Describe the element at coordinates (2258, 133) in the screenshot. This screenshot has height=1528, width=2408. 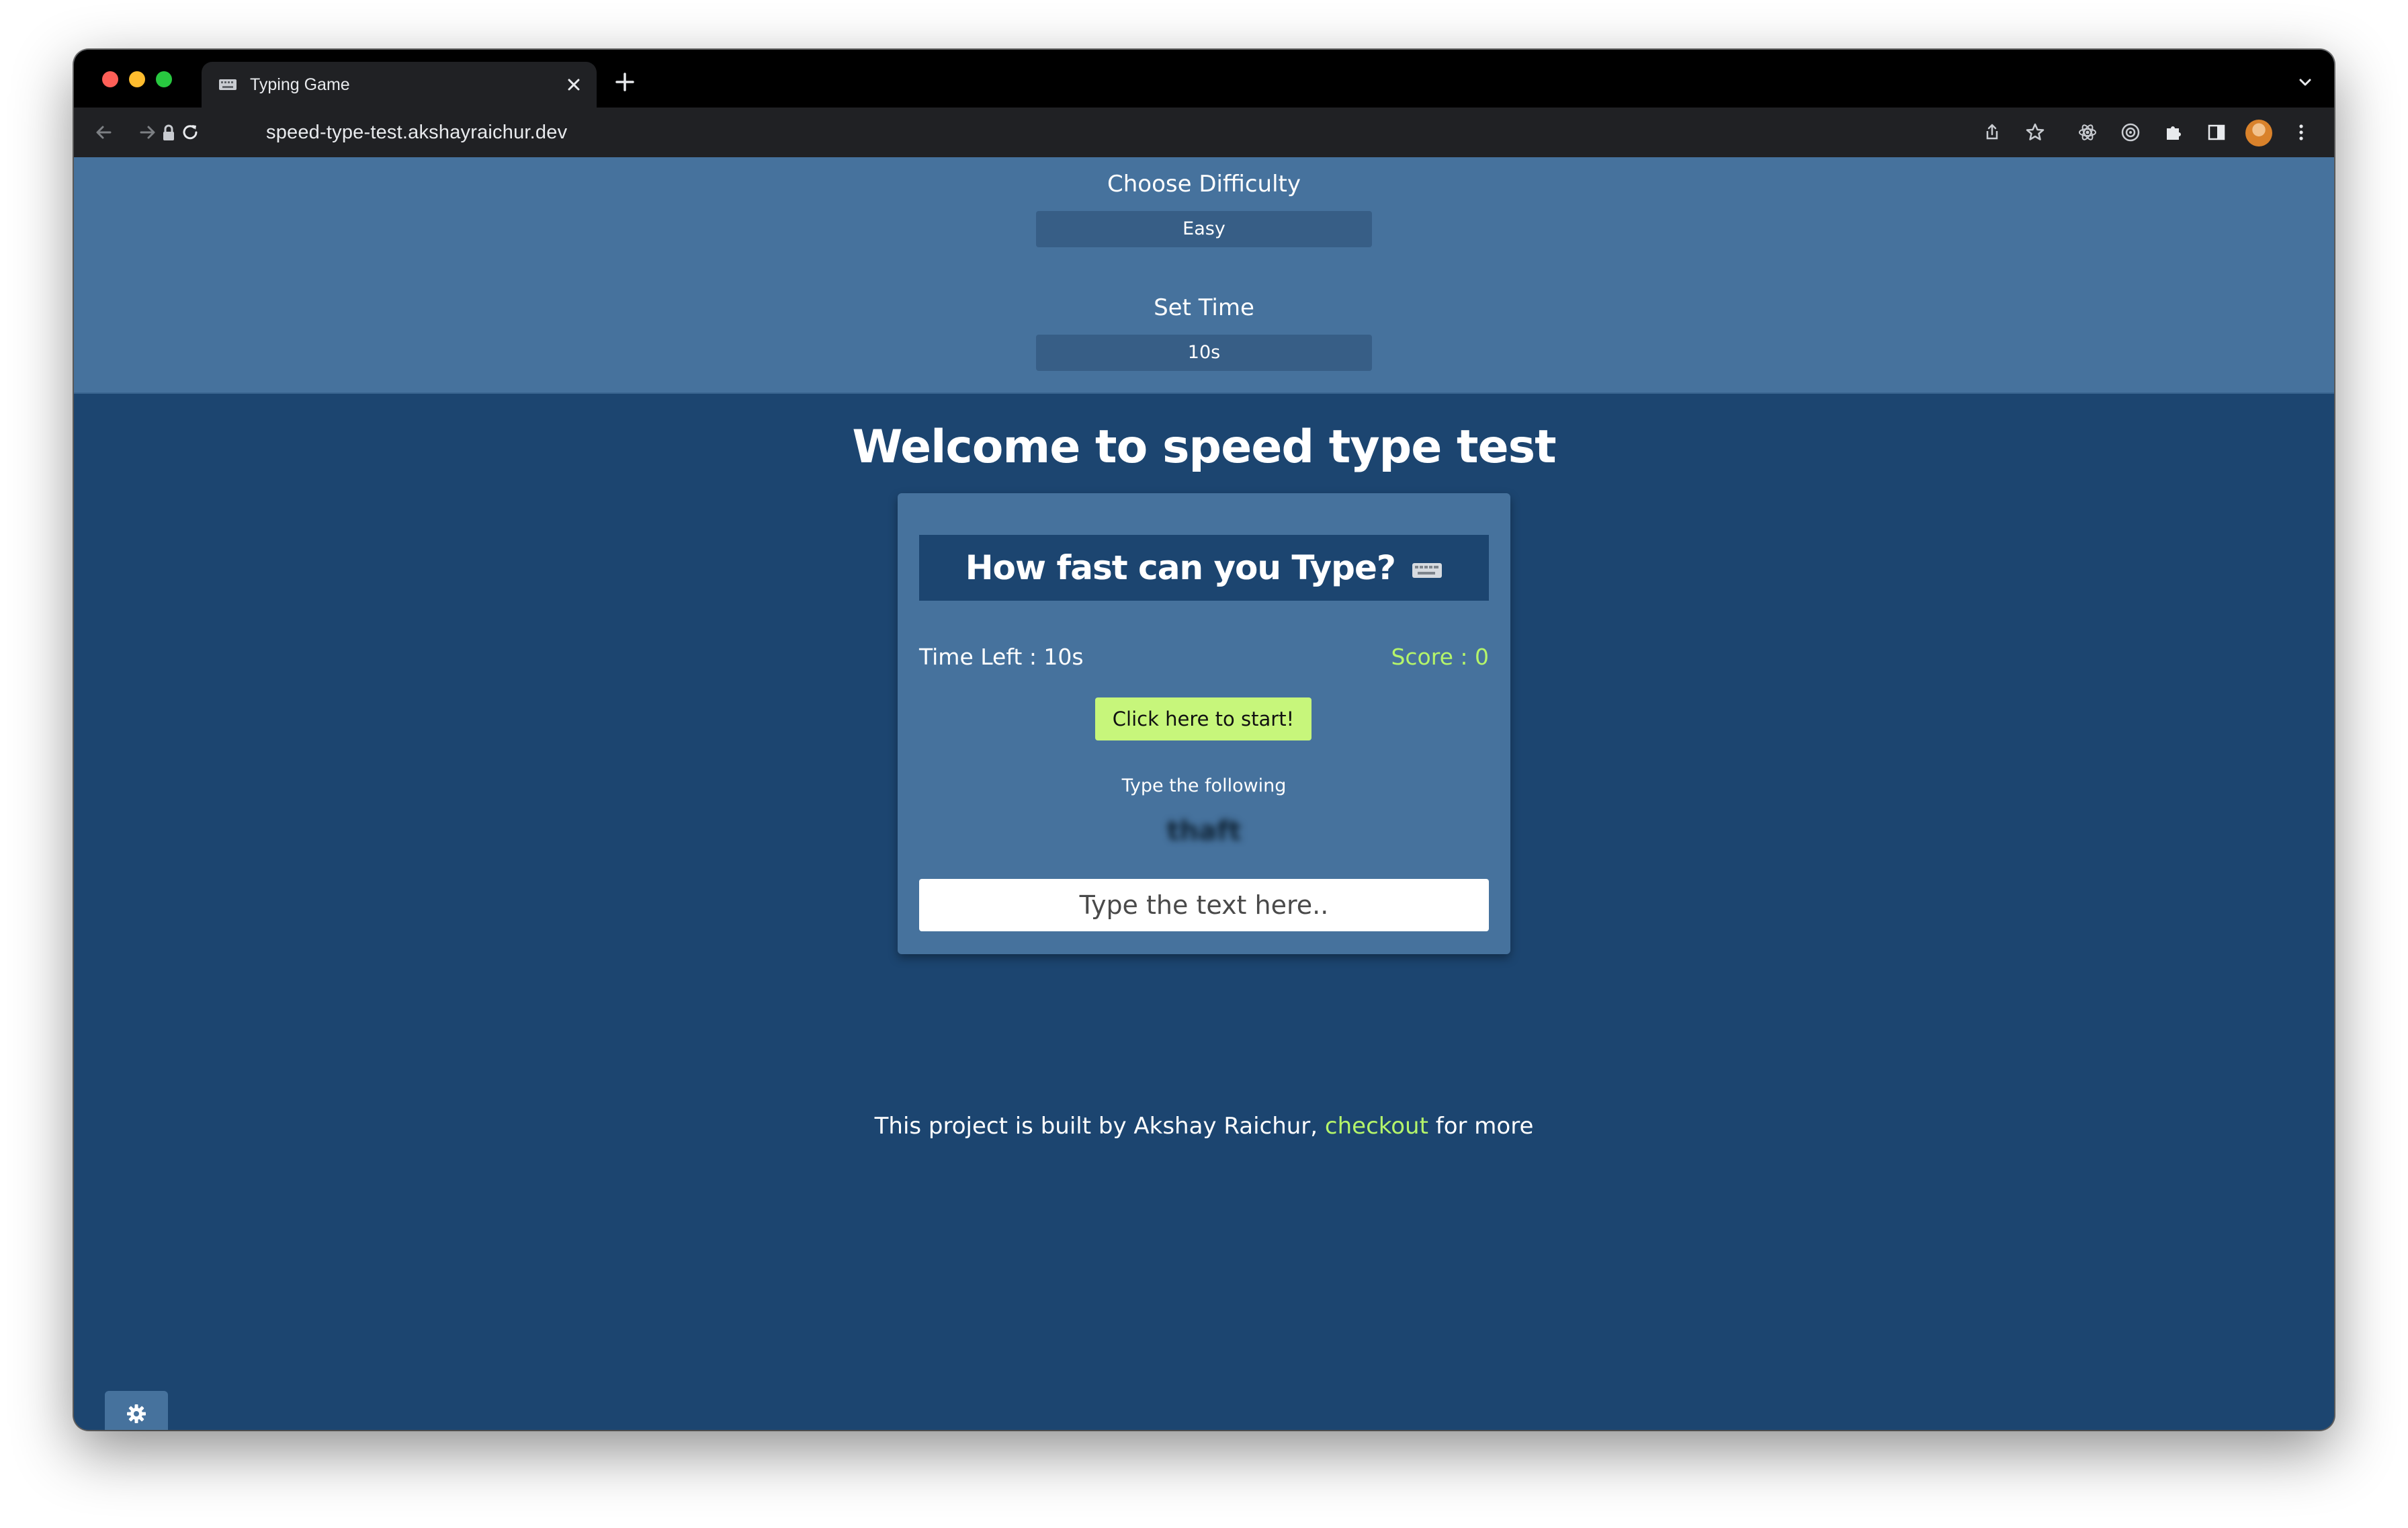
I see `profile-avatar` at that location.